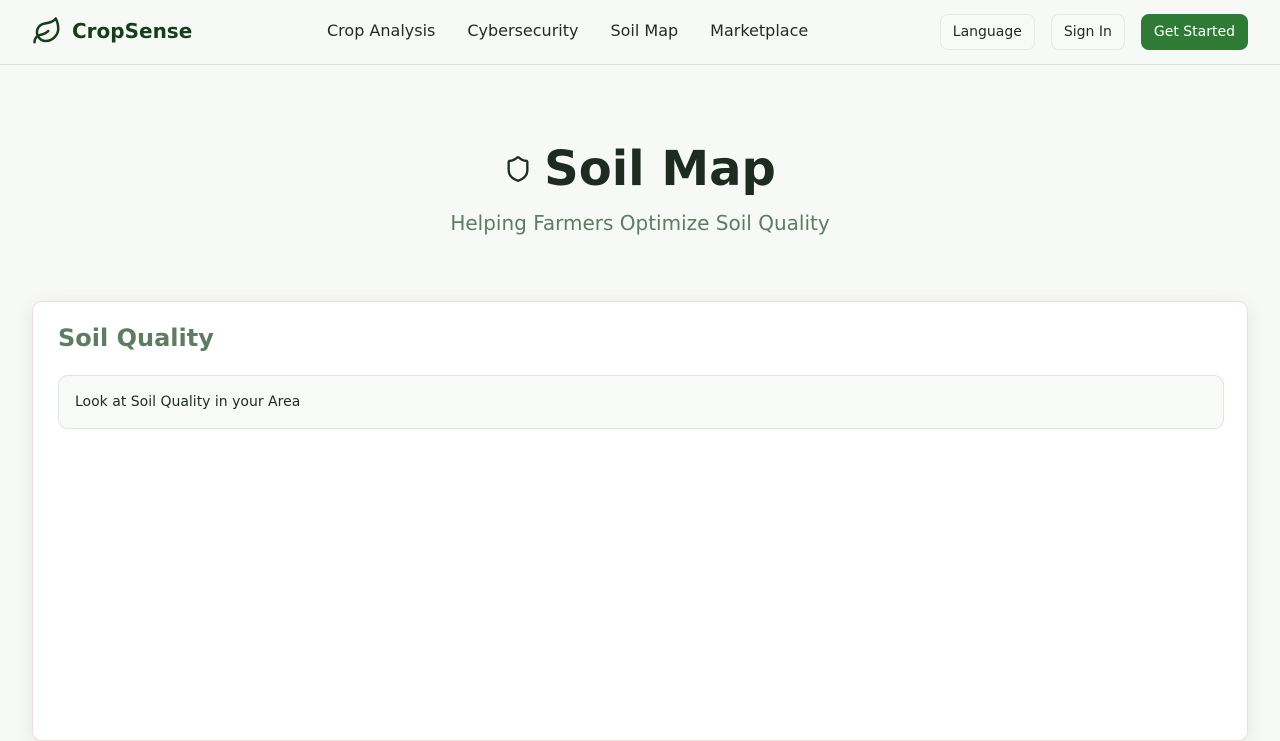 The height and width of the screenshot is (741, 1280). I want to click on sign-in-button: Sign In, so click(1087, 32).